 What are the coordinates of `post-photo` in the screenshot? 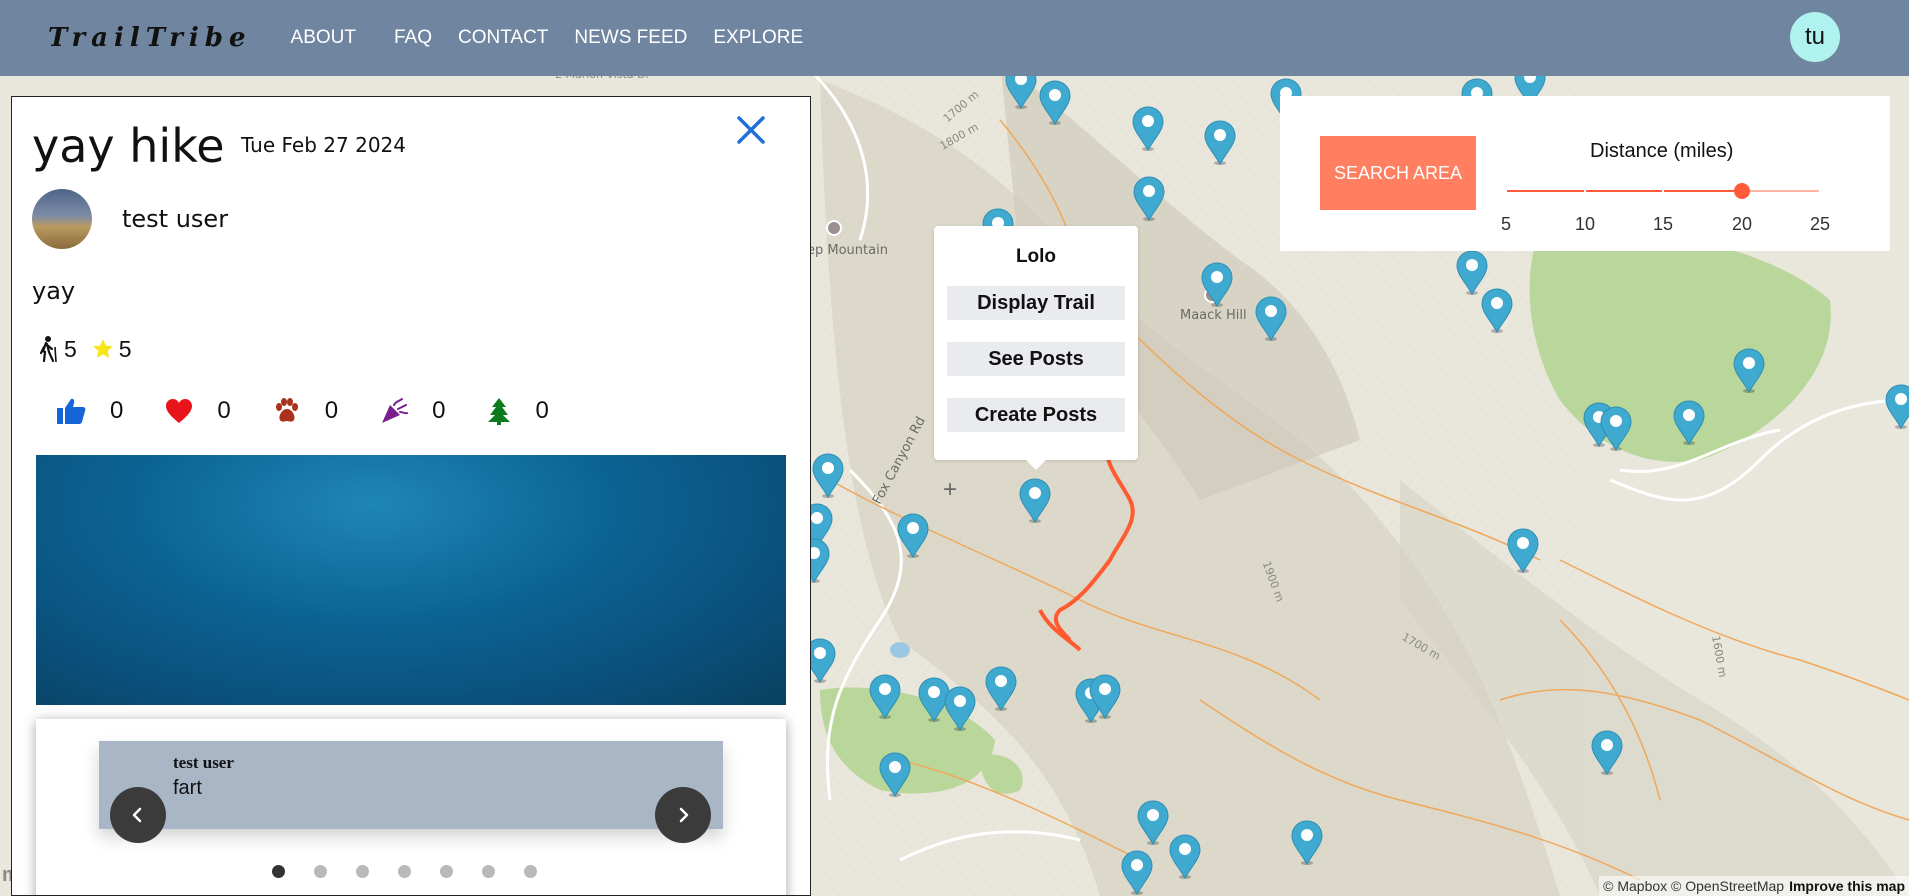 It's located at (411, 580).